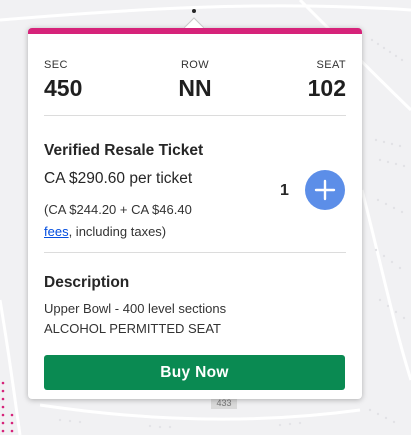 Image resolution: width=411 pixels, height=435 pixels. I want to click on plus-icon, so click(325, 190).